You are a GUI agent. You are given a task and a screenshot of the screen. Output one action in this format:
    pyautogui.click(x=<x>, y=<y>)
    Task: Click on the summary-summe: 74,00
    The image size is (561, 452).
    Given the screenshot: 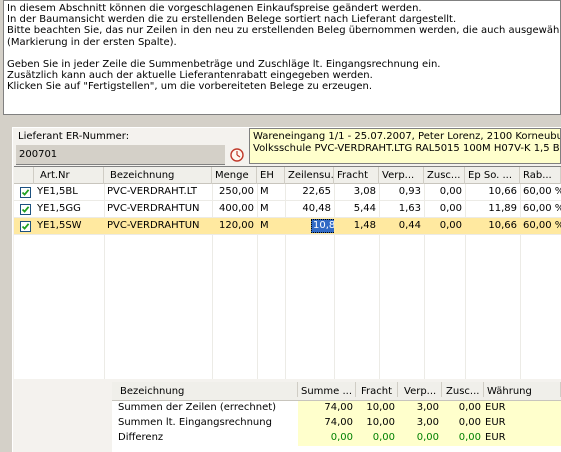 What is the action you would take?
    pyautogui.click(x=327, y=408)
    